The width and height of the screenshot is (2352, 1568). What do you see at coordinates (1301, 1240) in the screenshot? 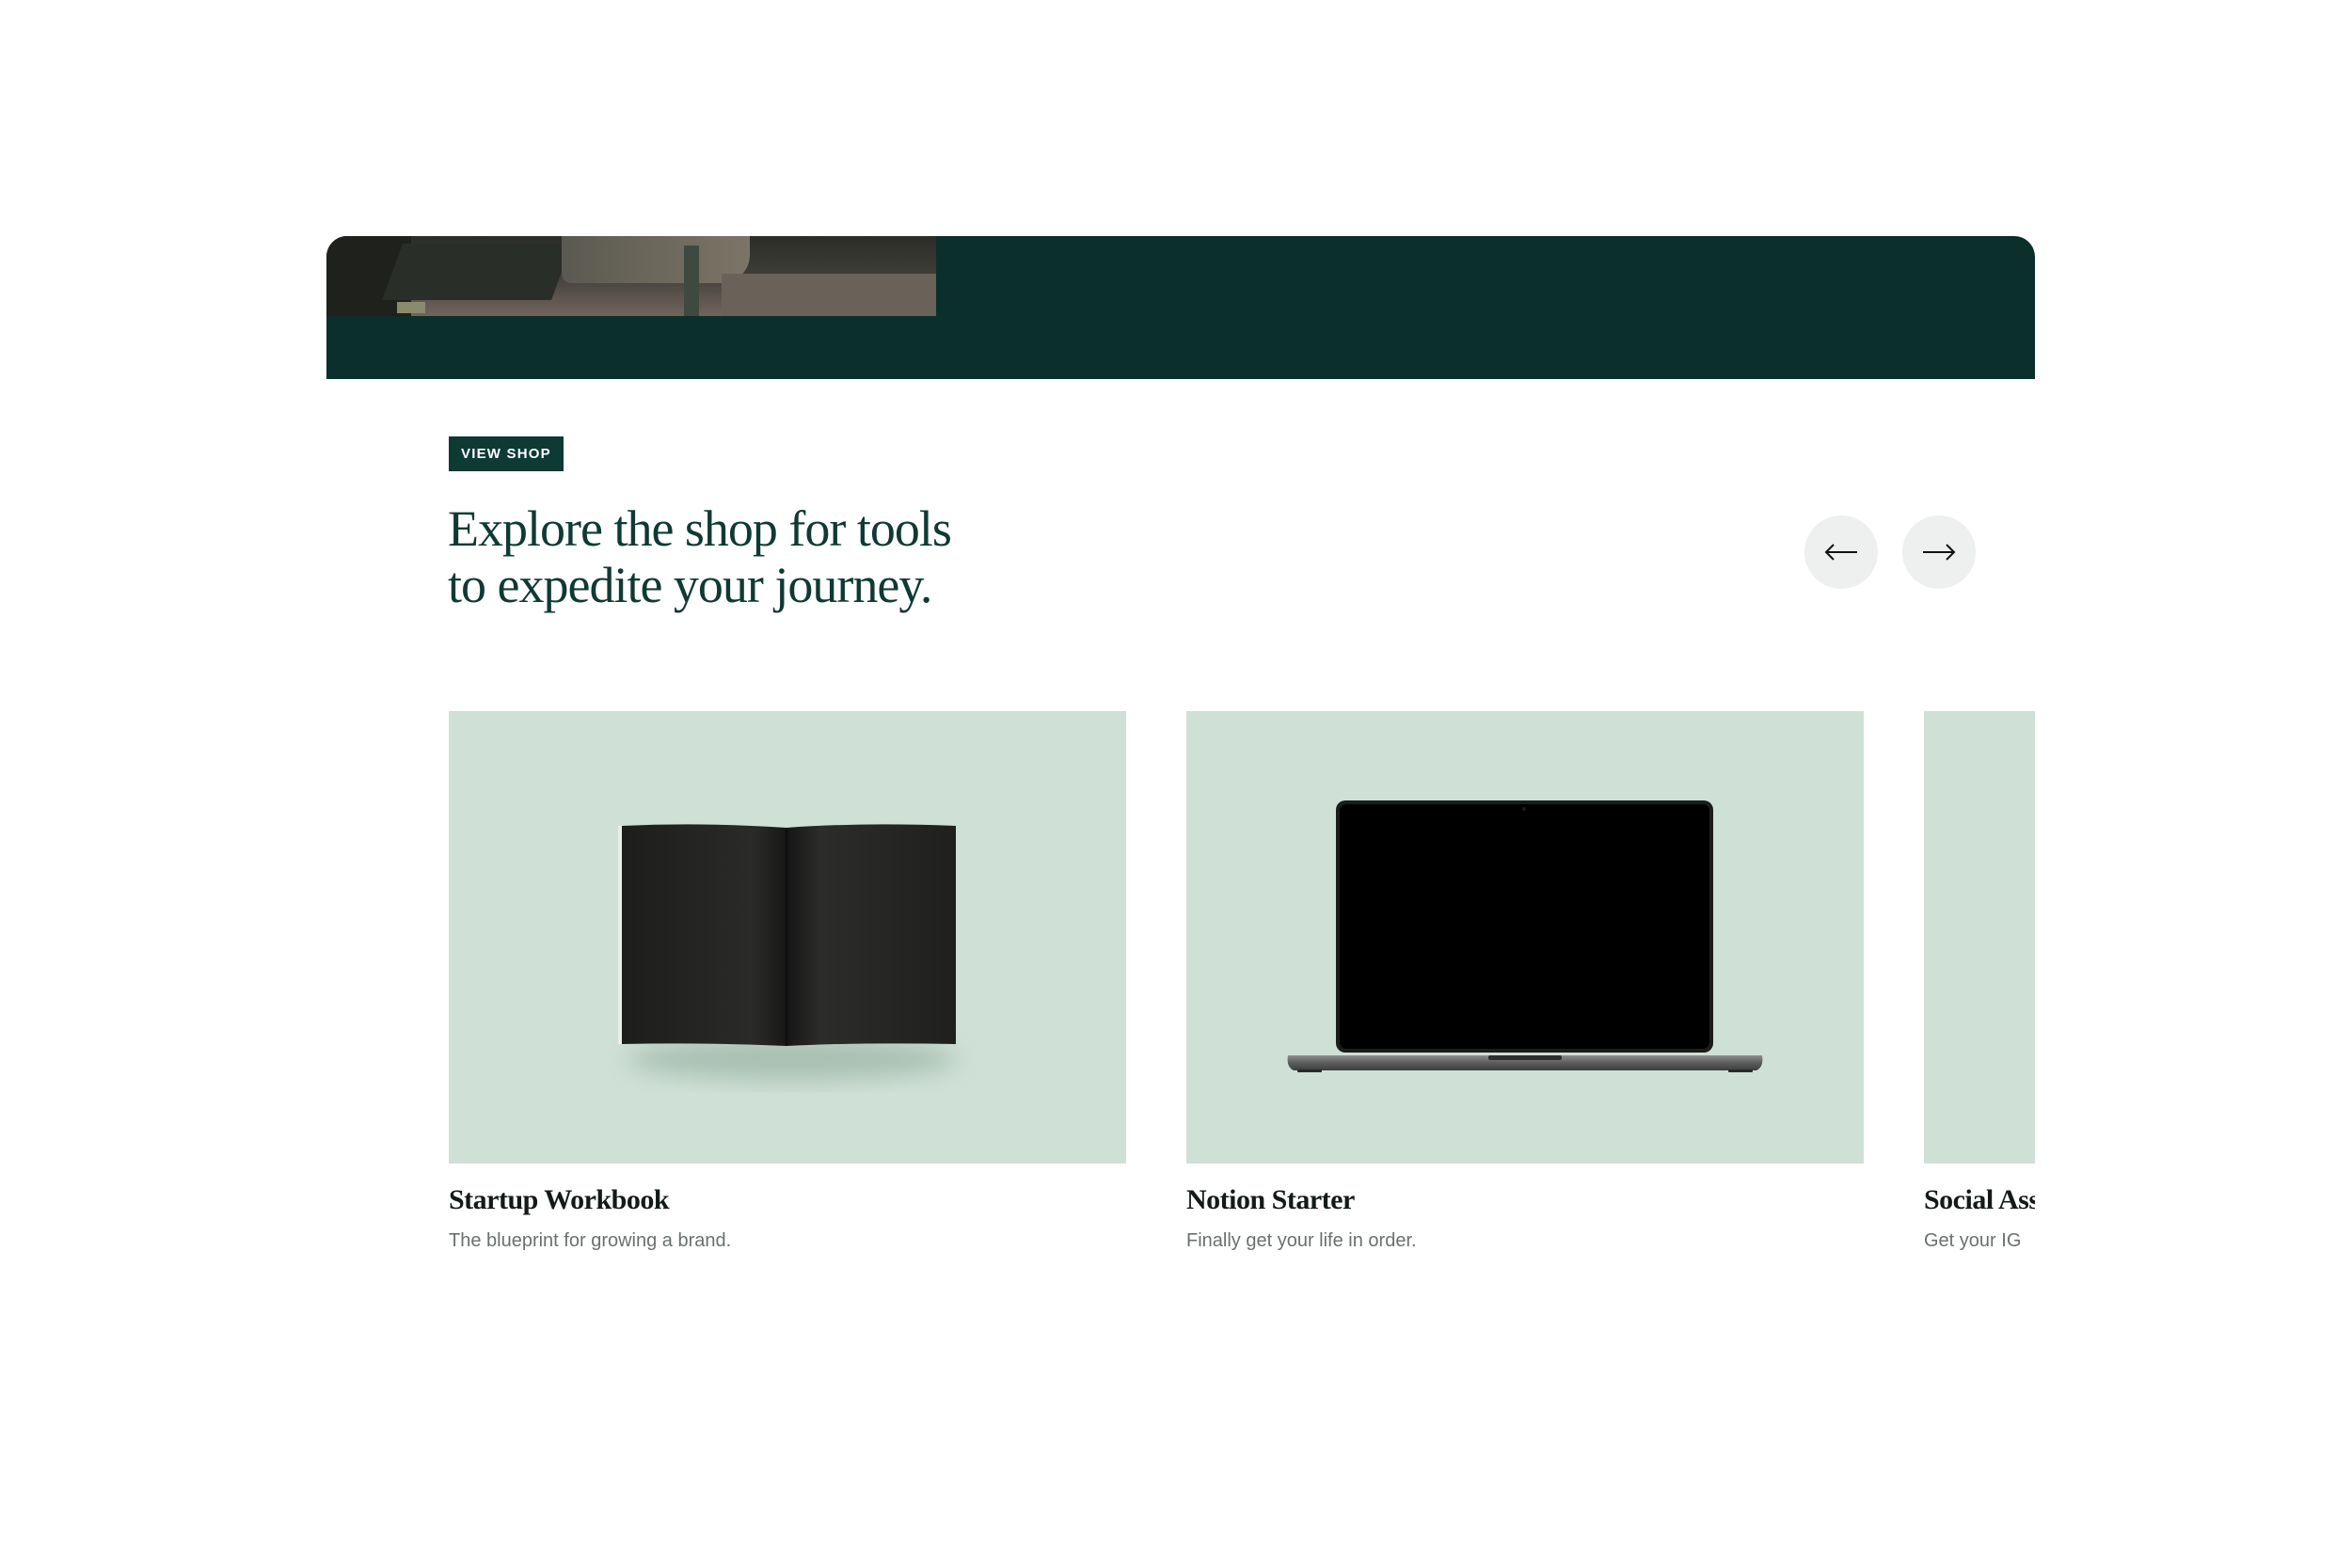
I see `product-description: Finally get your life in order.` at bounding box center [1301, 1240].